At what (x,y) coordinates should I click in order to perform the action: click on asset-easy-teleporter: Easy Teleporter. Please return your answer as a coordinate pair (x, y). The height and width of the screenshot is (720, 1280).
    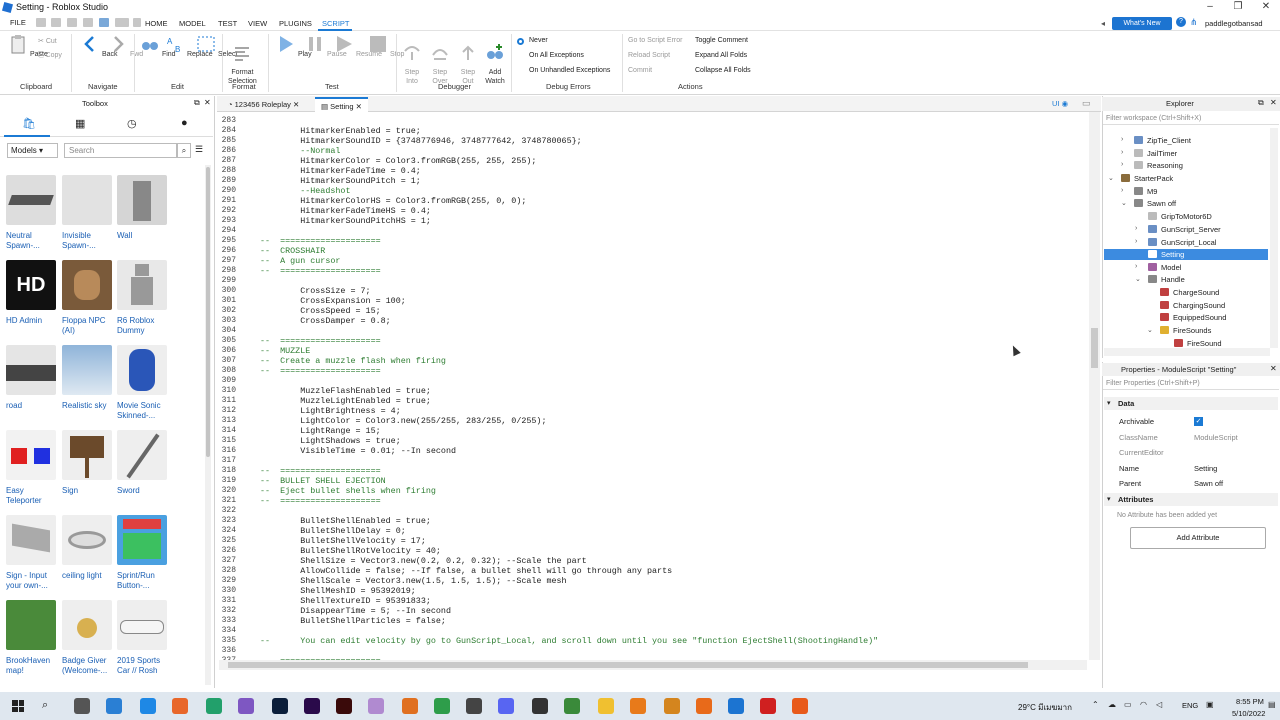
    Looking at the image, I should click on (32, 468).